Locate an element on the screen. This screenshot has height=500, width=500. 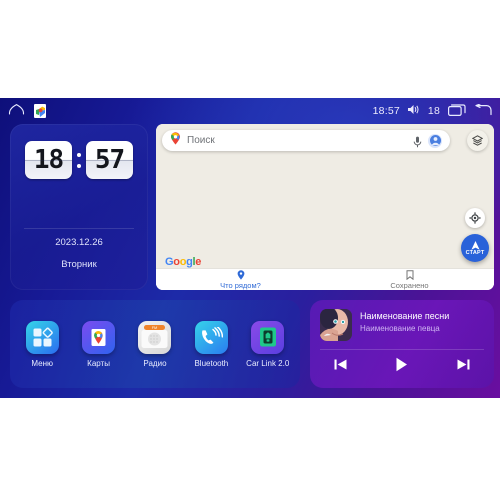
app-label-maps: Карты is located at coordinates (98, 363).